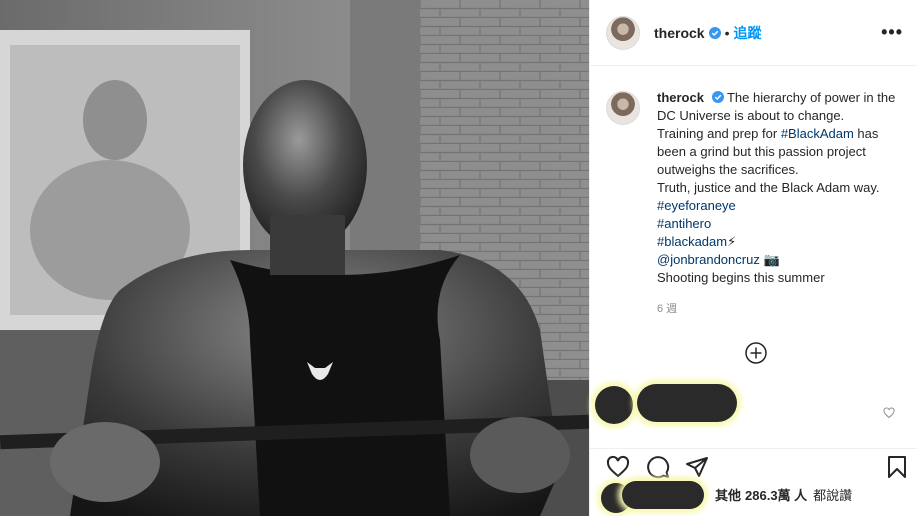 The image size is (917, 516). Describe the element at coordinates (679, 33) in the screenshot. I see `username: therock` at that location.